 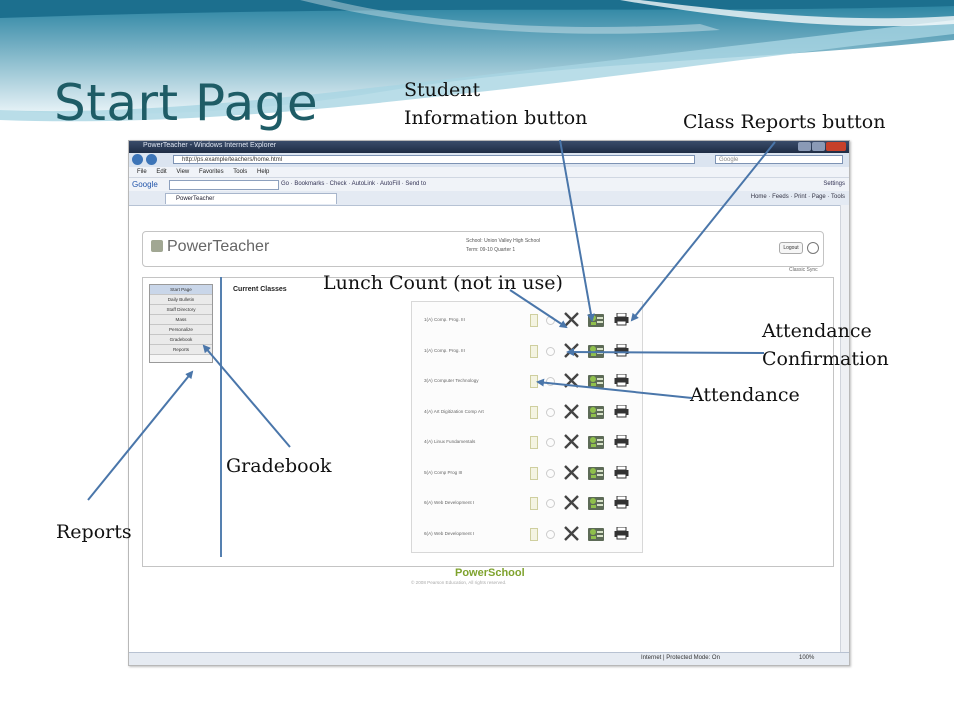 What do you see at coordinates (181, 350) in the screenshot?
I see `nav-reports: Reports` at bounding box center [181, 350].